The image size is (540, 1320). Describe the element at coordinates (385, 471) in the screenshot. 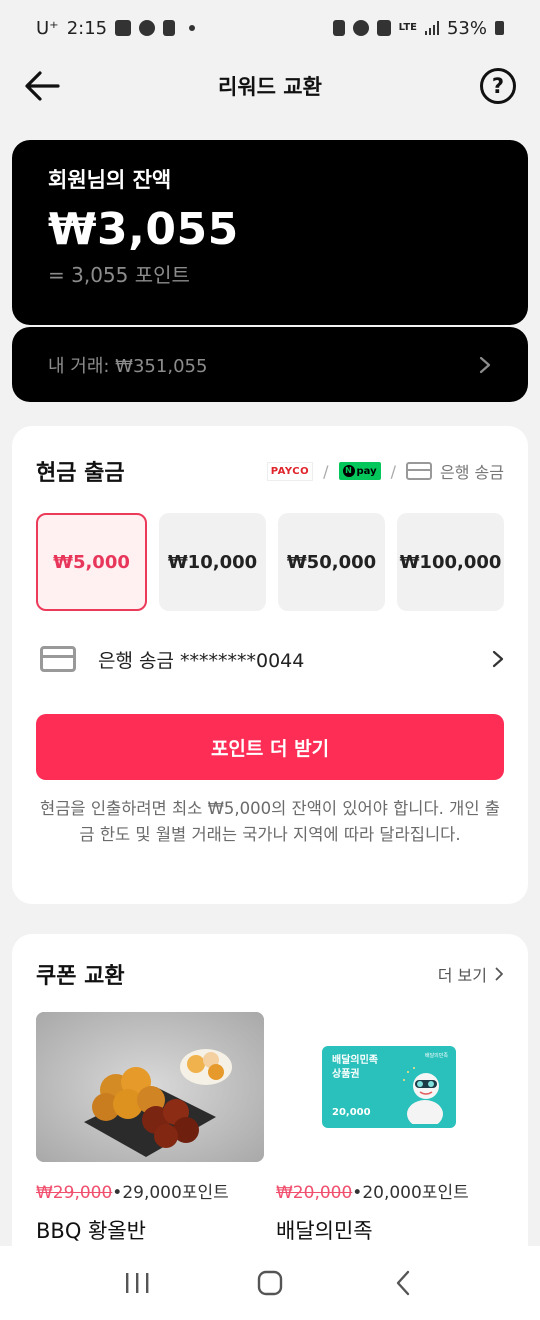

I see `withdrawal-methods: PAYCO / N pay / 은행 송금` at that location.